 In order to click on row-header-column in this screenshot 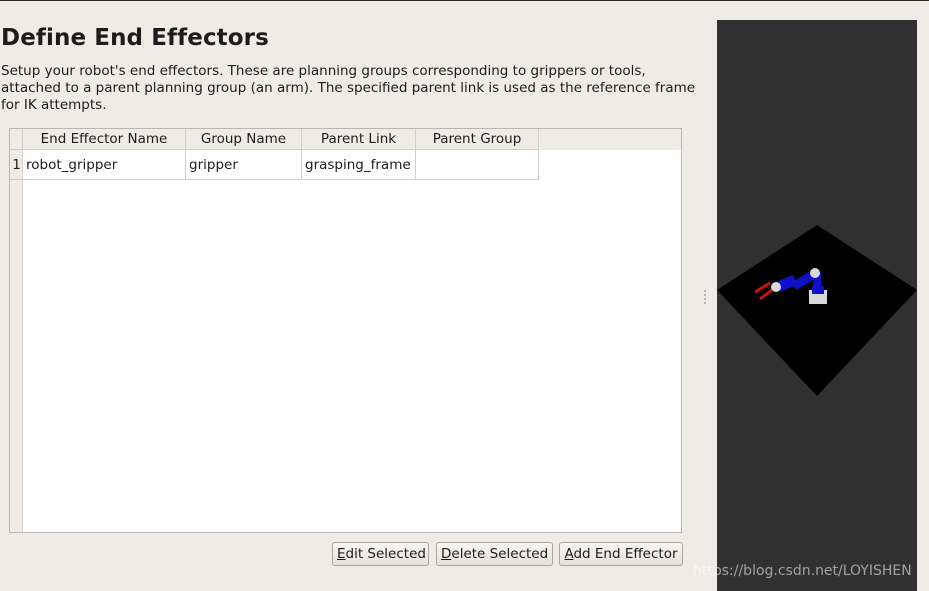, I will do `click(16, 330)`.